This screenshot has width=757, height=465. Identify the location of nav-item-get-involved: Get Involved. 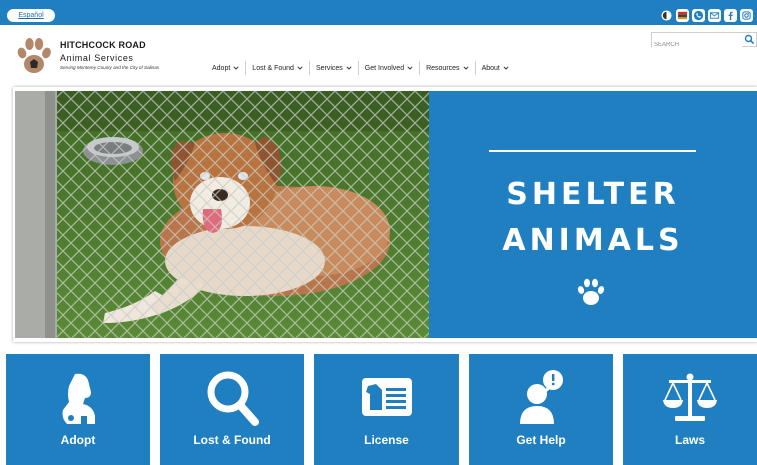
(388, 68).